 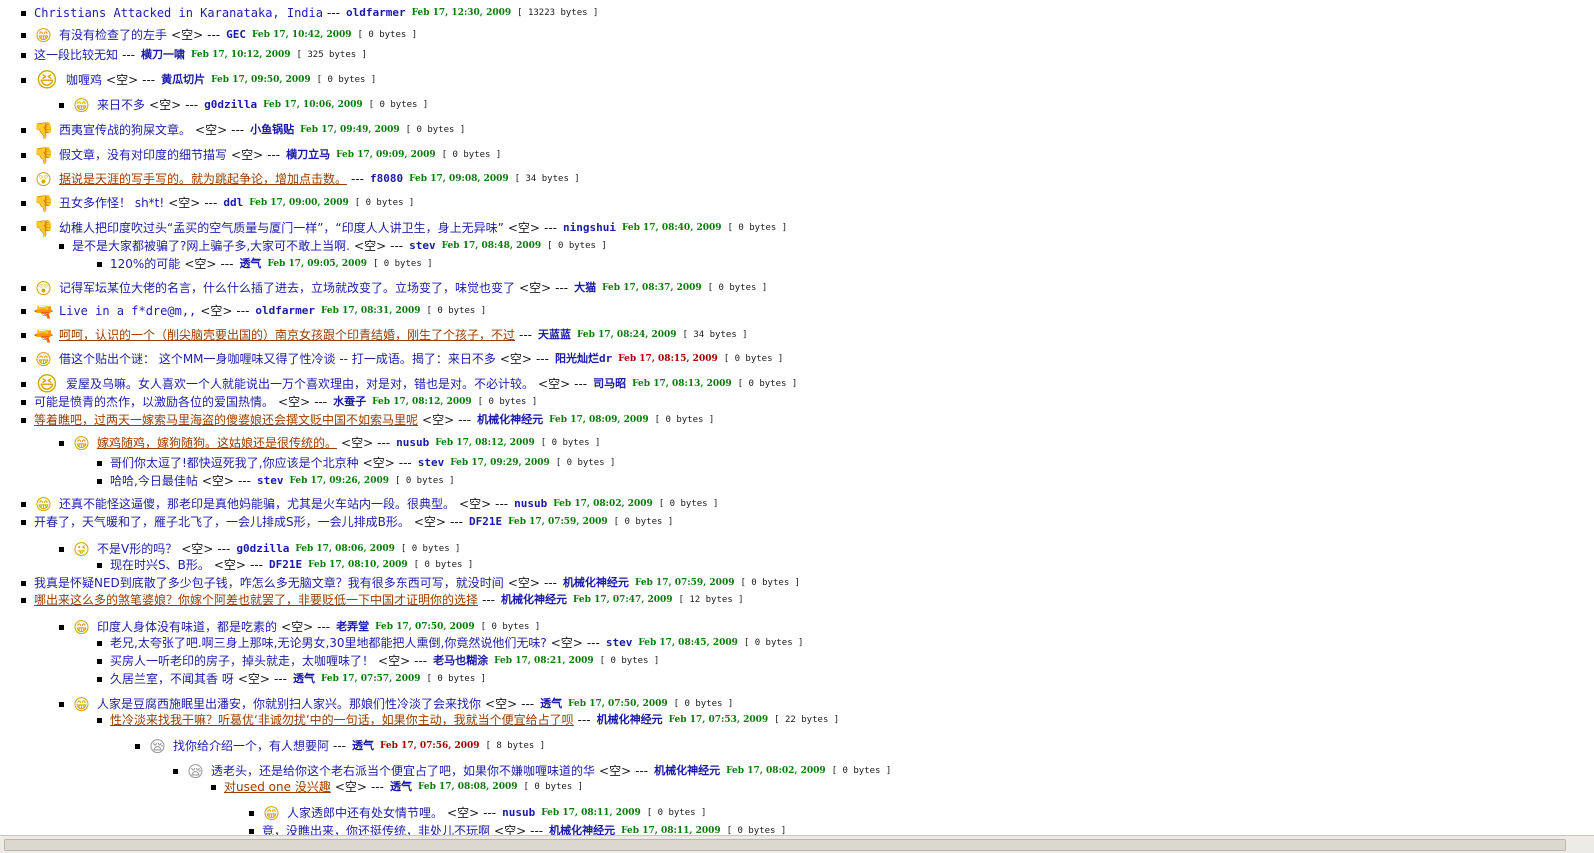 What do you see at coordinates (84, 80) in the screenshot?
I see `post-title-link: 咖喱鸡` at bounding box center [84, 80].